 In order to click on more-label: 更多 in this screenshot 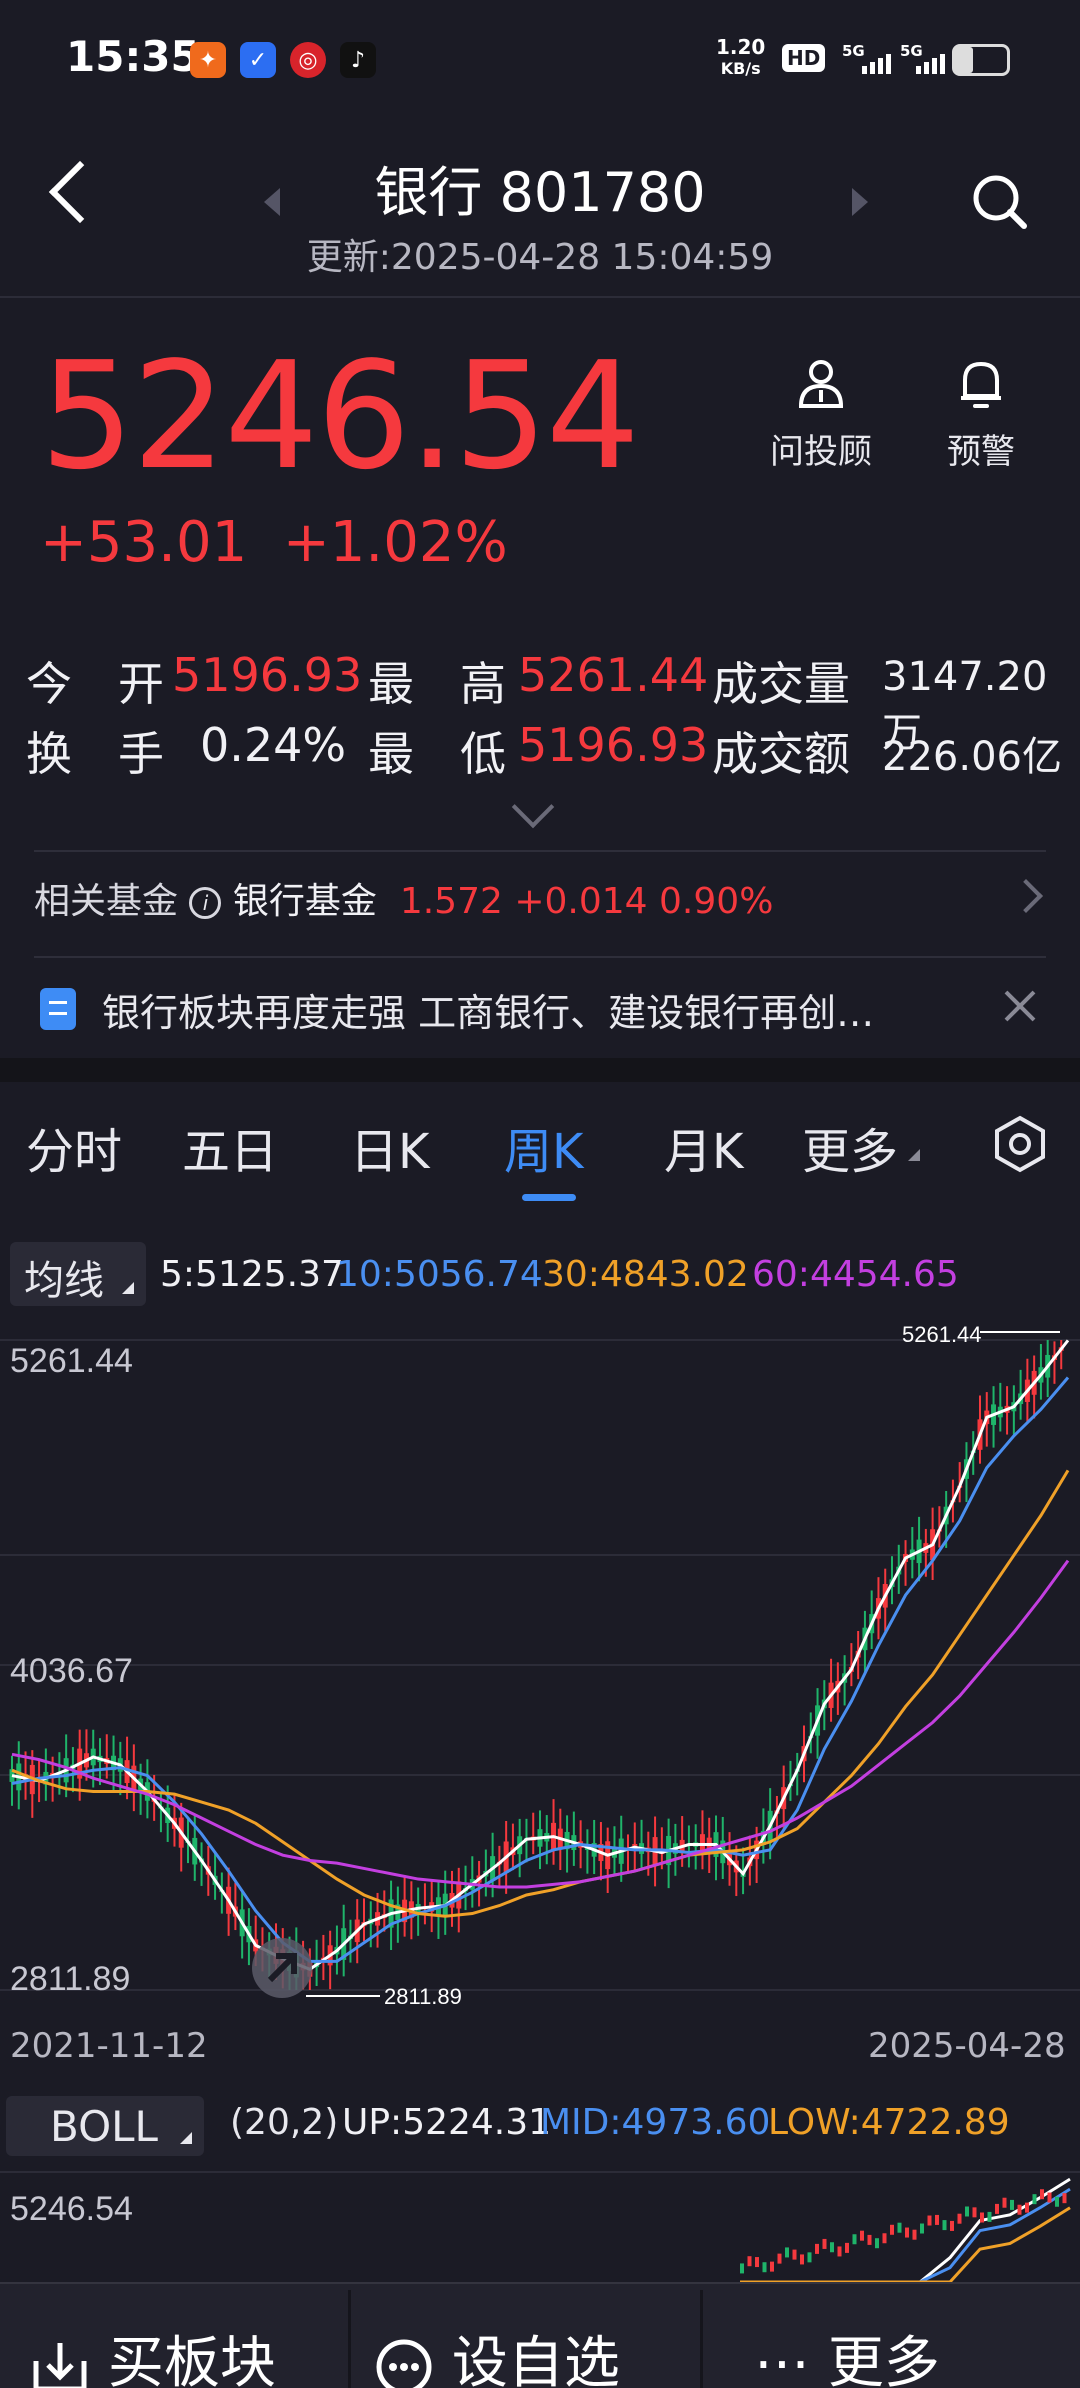, I will do `click(883, 2359)`.